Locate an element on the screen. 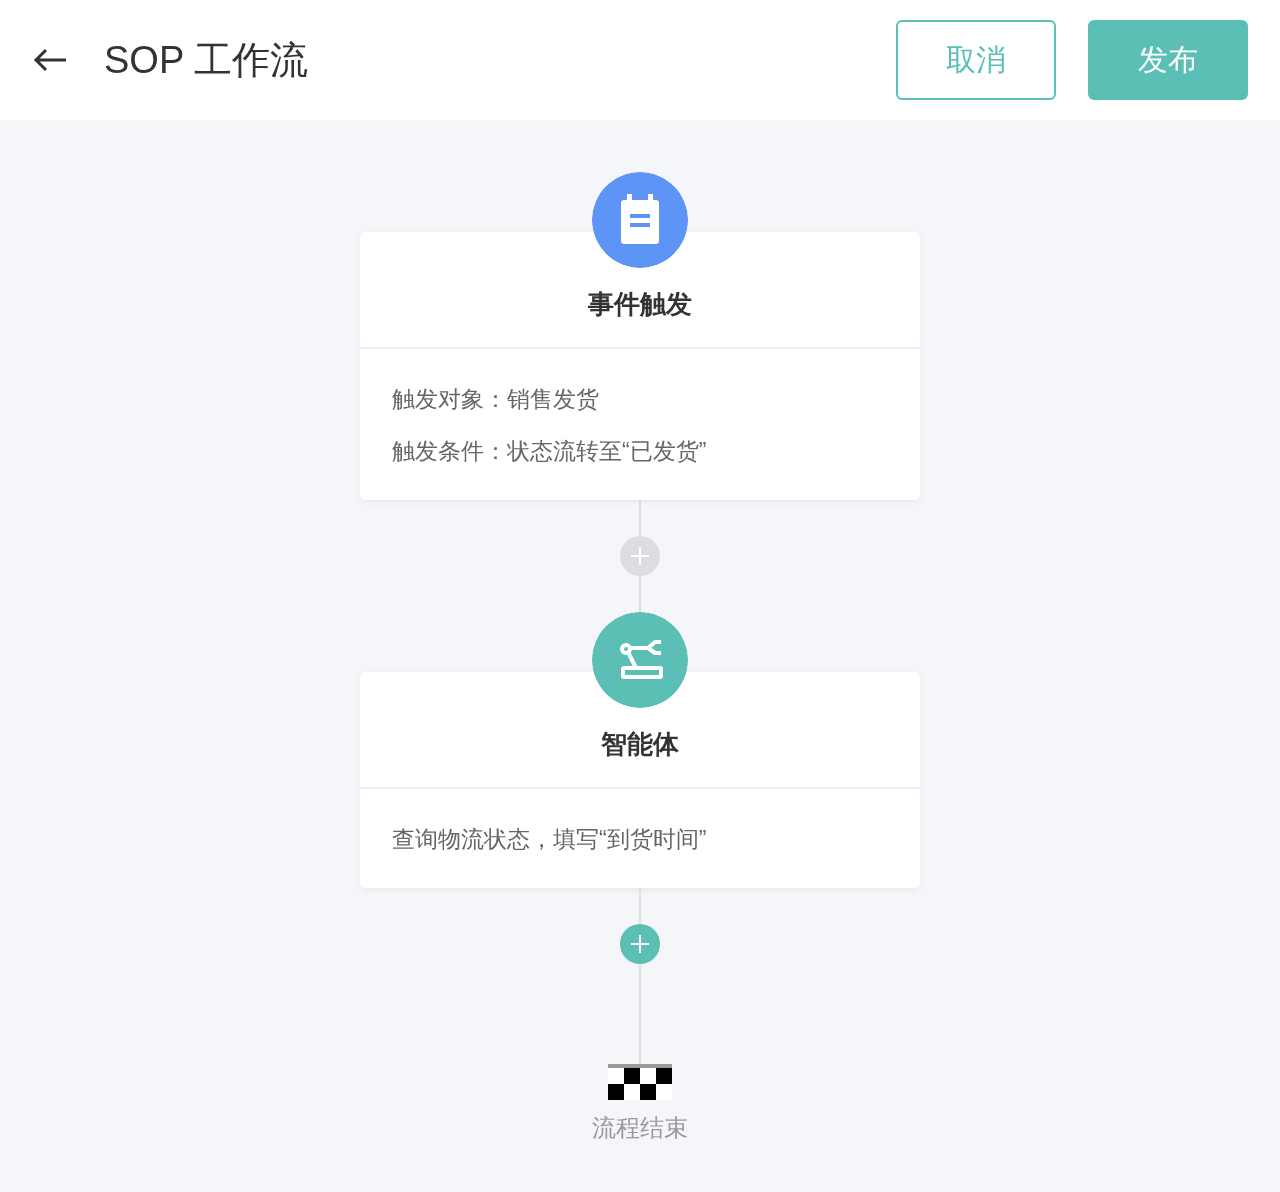  node-title: 事件触发 is located at coordinates (640, 290).